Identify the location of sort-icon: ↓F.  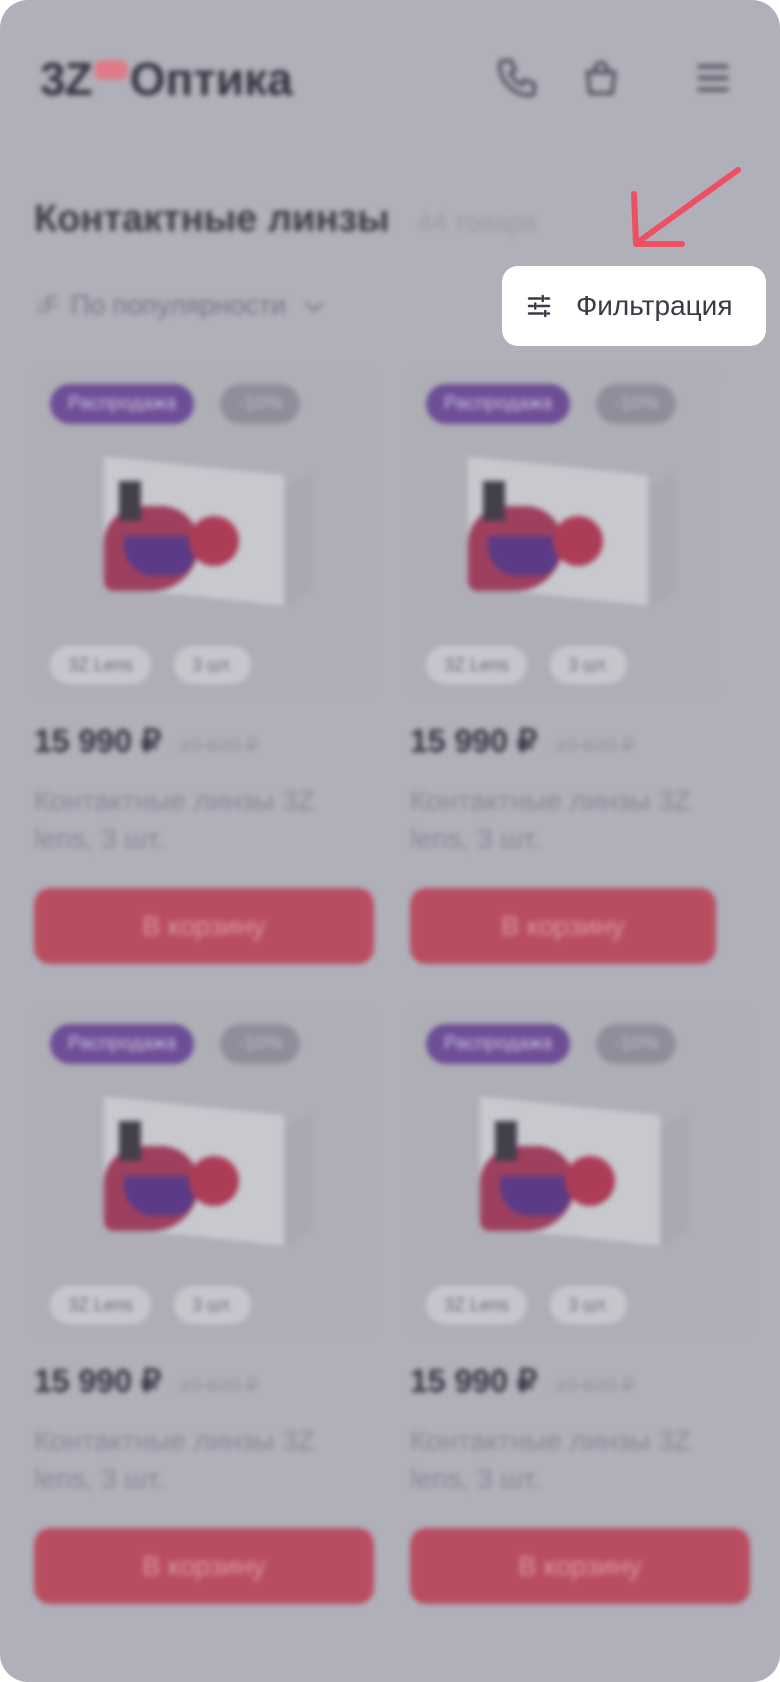
(46, 305).